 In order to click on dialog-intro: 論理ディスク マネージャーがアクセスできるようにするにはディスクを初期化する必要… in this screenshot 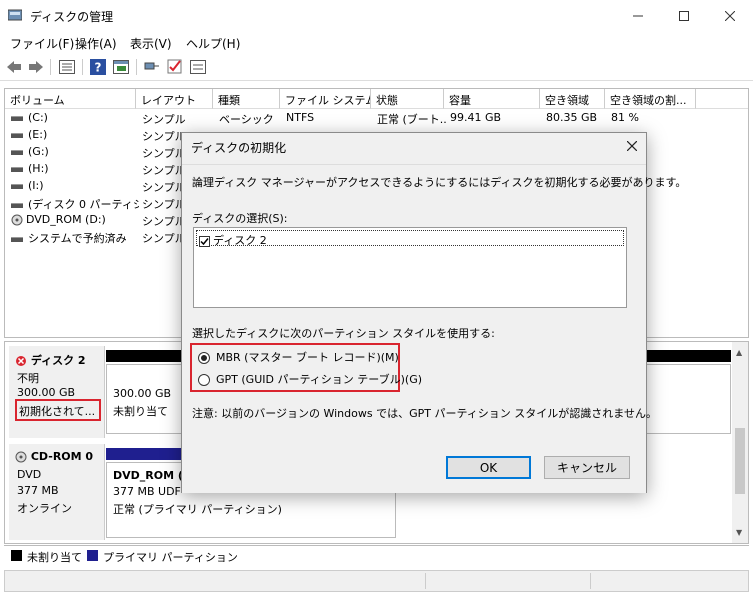, I will do `click(439, 182)`.